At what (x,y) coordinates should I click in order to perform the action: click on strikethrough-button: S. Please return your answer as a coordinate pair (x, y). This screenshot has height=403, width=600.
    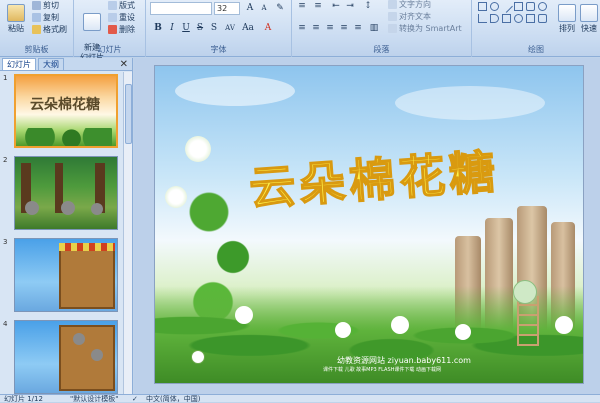
    Looking at the image, I should click on (200, 28).